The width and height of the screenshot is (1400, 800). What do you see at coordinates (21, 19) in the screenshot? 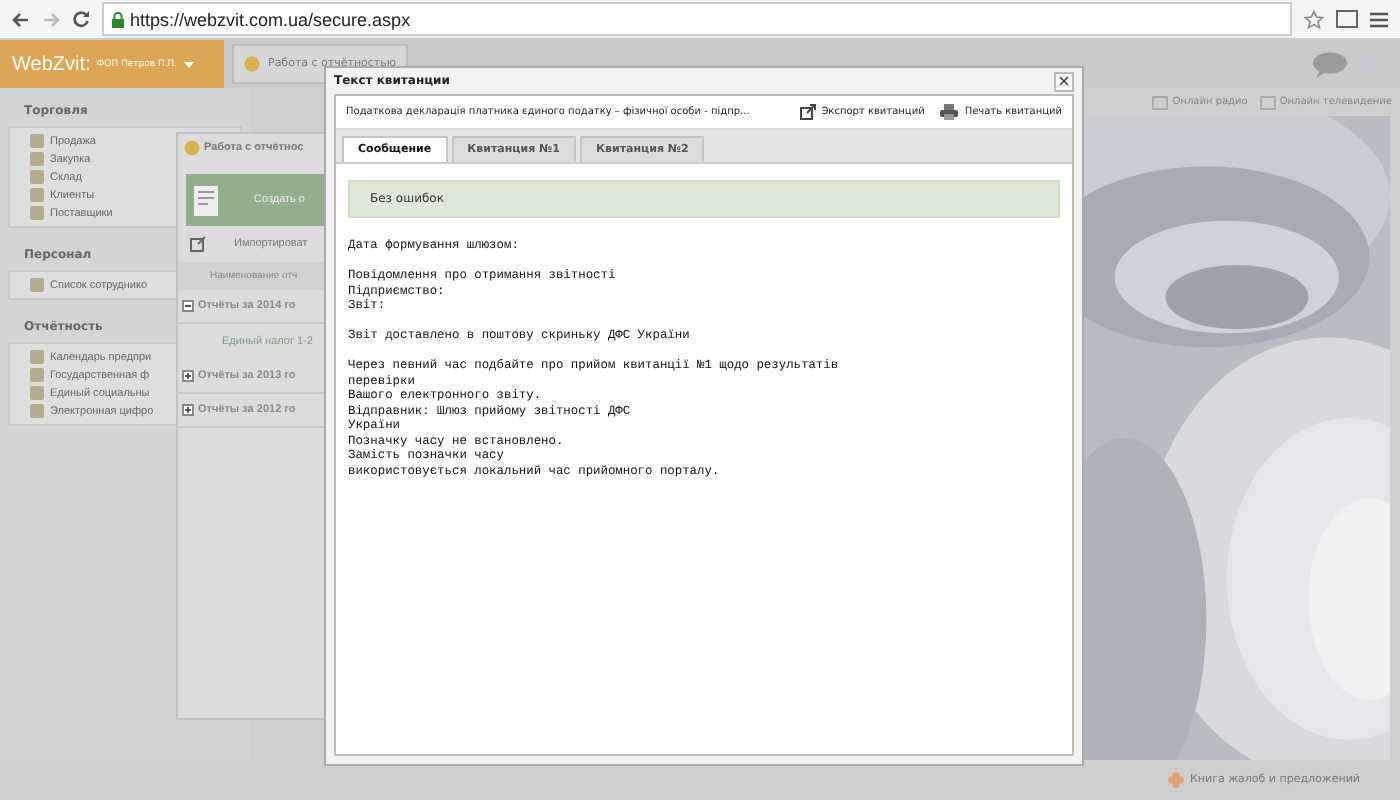
I see `back-button` at bounding box center [21, 19].